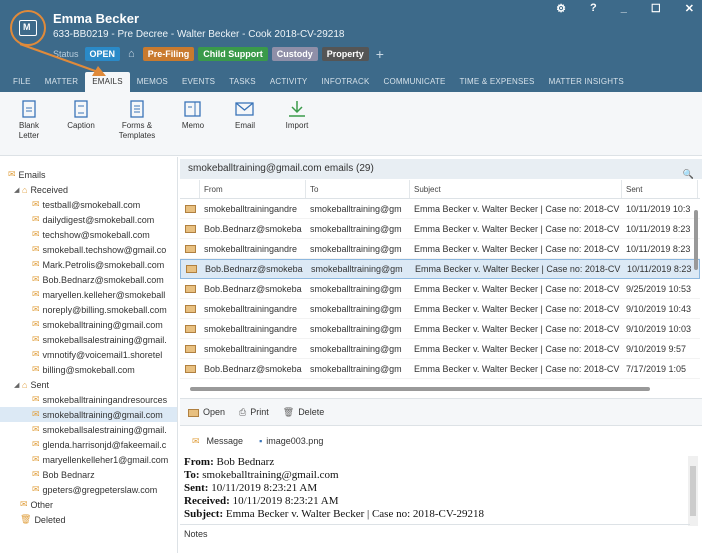  What do you see at coordinates (497, 82) in the screenshot?
I see `tab-time-expenses: TIME & EXPENSES` at bounding box center [497, 82].